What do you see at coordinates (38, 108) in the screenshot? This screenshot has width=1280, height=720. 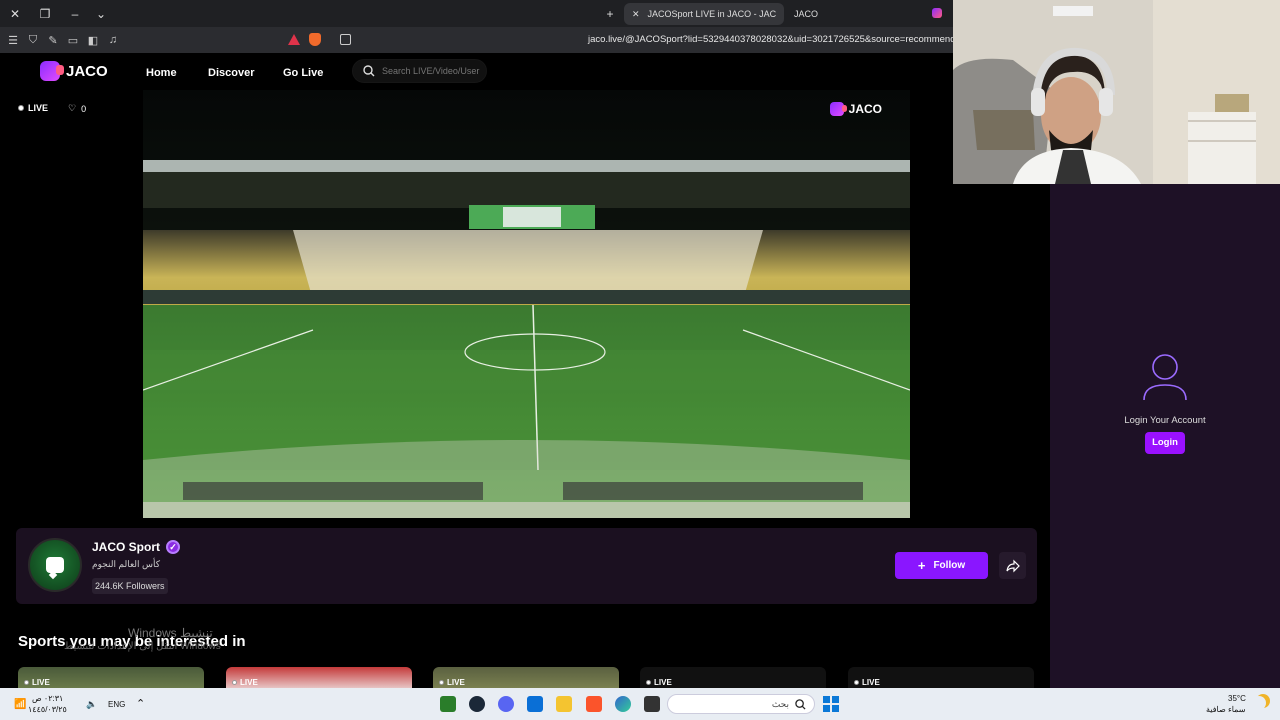 I see `live-label: LIVE` at bounding box center [38, 108].